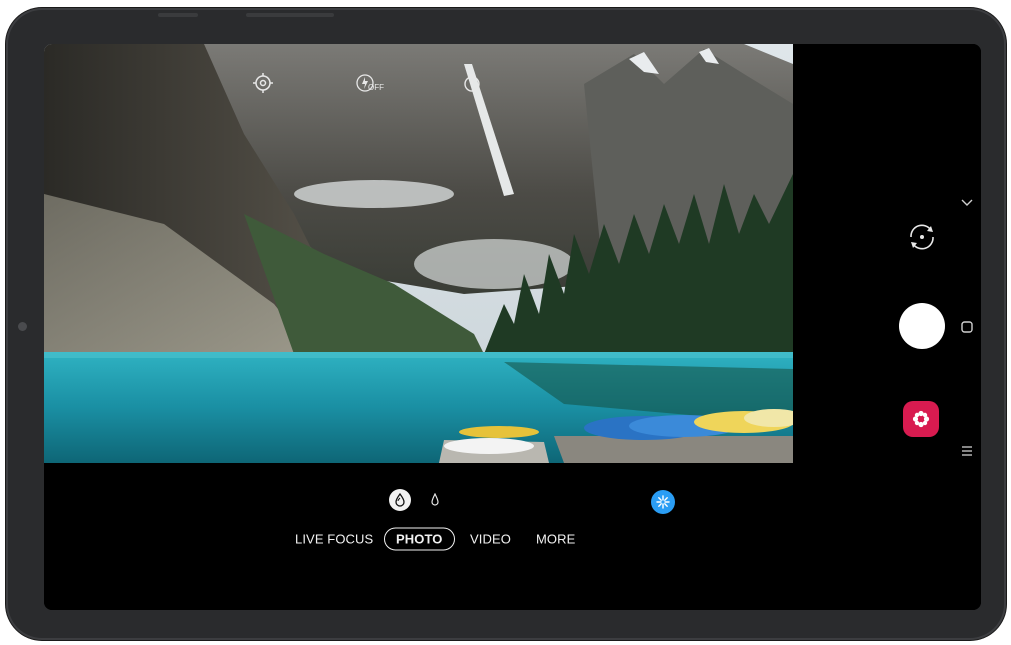 This screenshot has width=1011, height=645. What do you see at coordinates (490, 539) in the screenshot?
I see `mode-video: VIDEO` at bounding box center [490, 539].